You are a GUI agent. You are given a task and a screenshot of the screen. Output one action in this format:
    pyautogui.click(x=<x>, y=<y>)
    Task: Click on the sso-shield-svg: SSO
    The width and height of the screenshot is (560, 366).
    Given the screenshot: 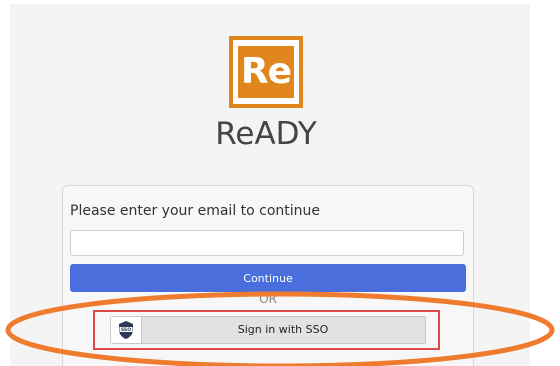 What is the action you would take?
    pyautogui.click(x=126, y=330)
    